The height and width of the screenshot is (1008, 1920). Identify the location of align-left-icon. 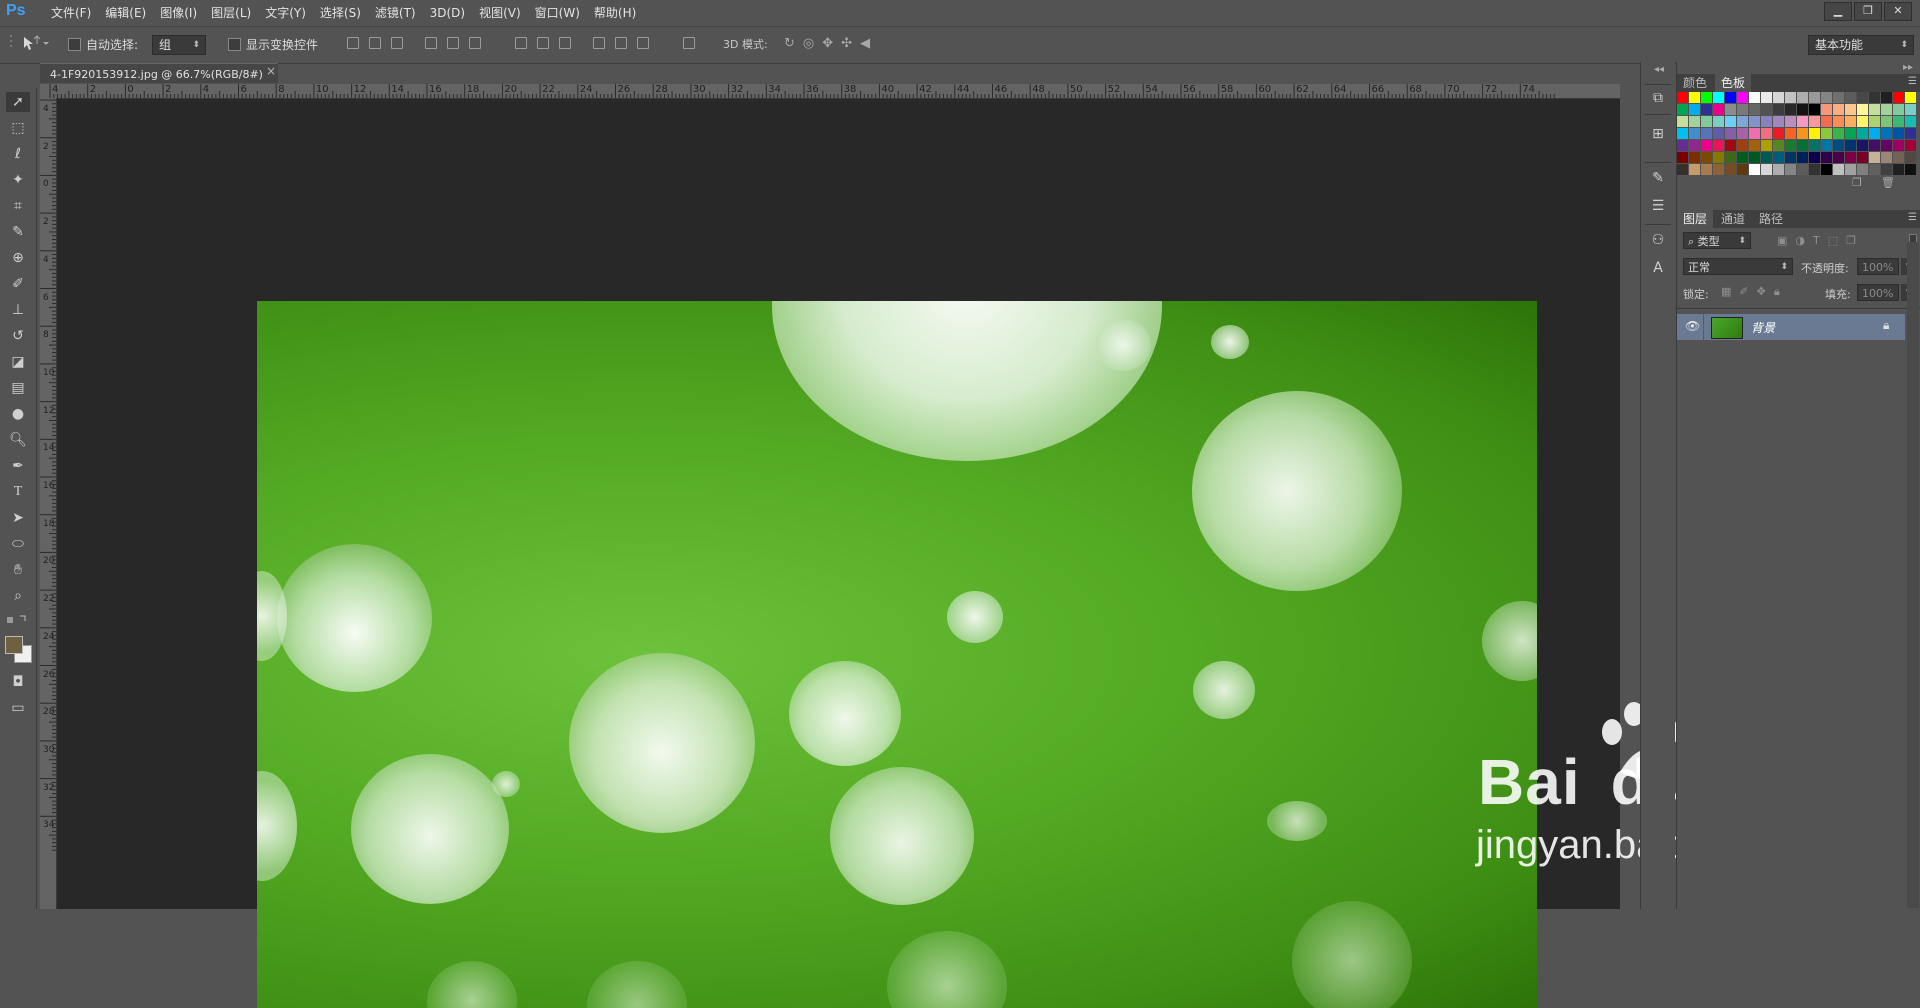
(430, 42).